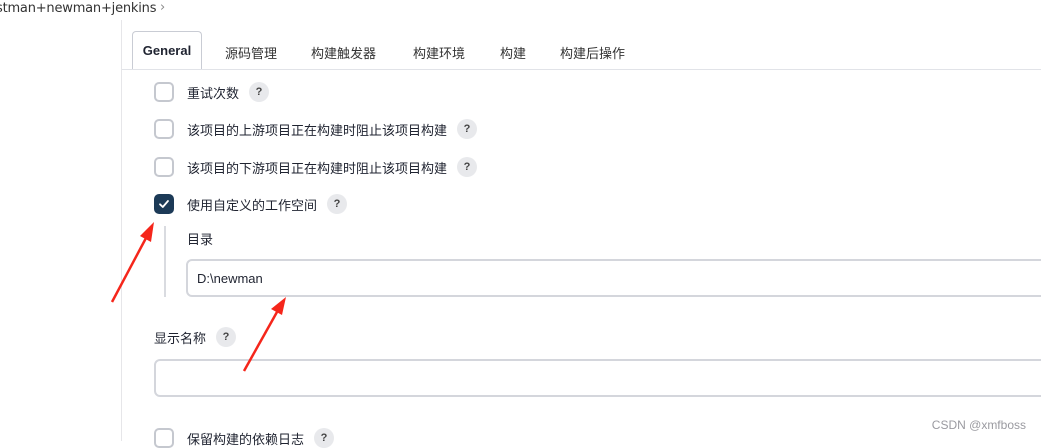 The image size is (1041, 448). What do you see at coordinates (132, 262) in the screenshot?
I see `annotation-arrow-checkbox` at bounding box center [132, 262].